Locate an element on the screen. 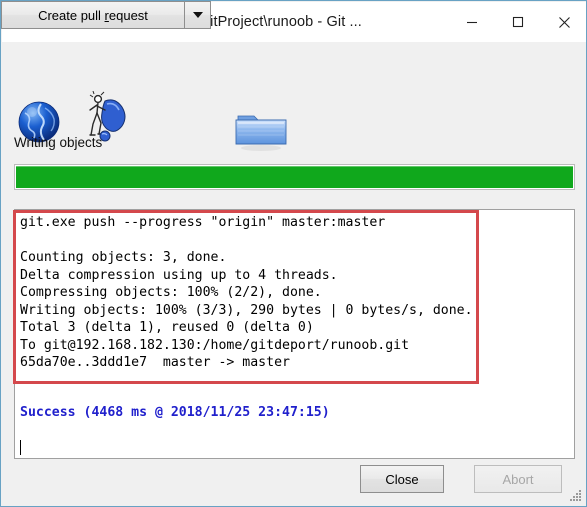 This screenshot has width=587, height=507. folder-icon is located at coordinates (261, 129).